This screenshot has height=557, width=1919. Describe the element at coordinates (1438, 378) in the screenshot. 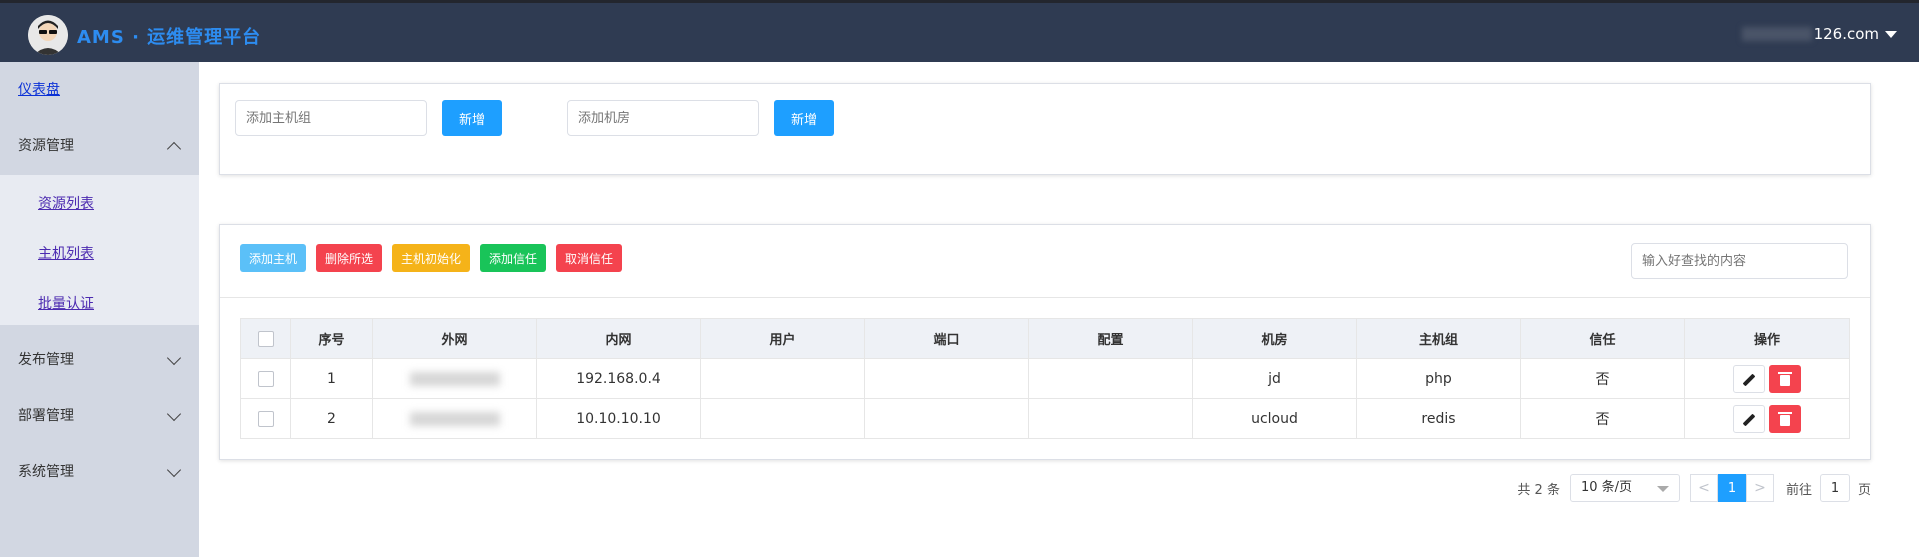

I see `row-host-group: php` at that location.